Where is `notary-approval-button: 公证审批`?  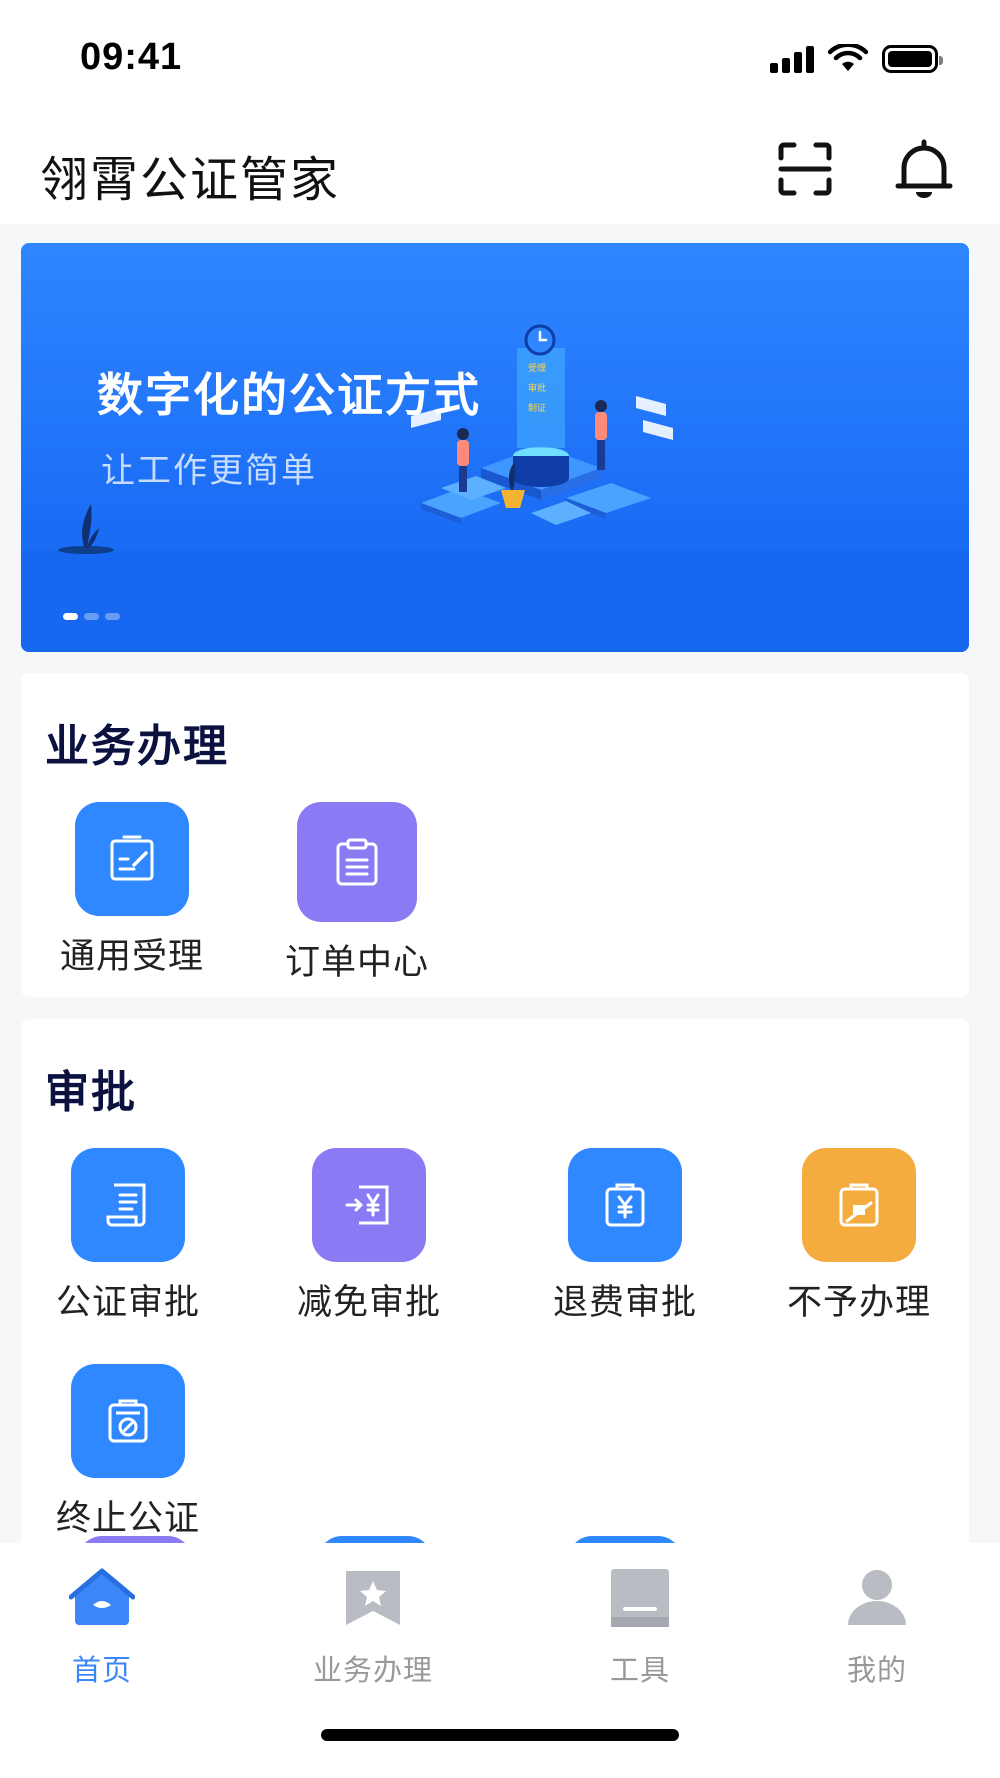 notary-approval-button: 公证审批 is located at coordinates (128, 1236).